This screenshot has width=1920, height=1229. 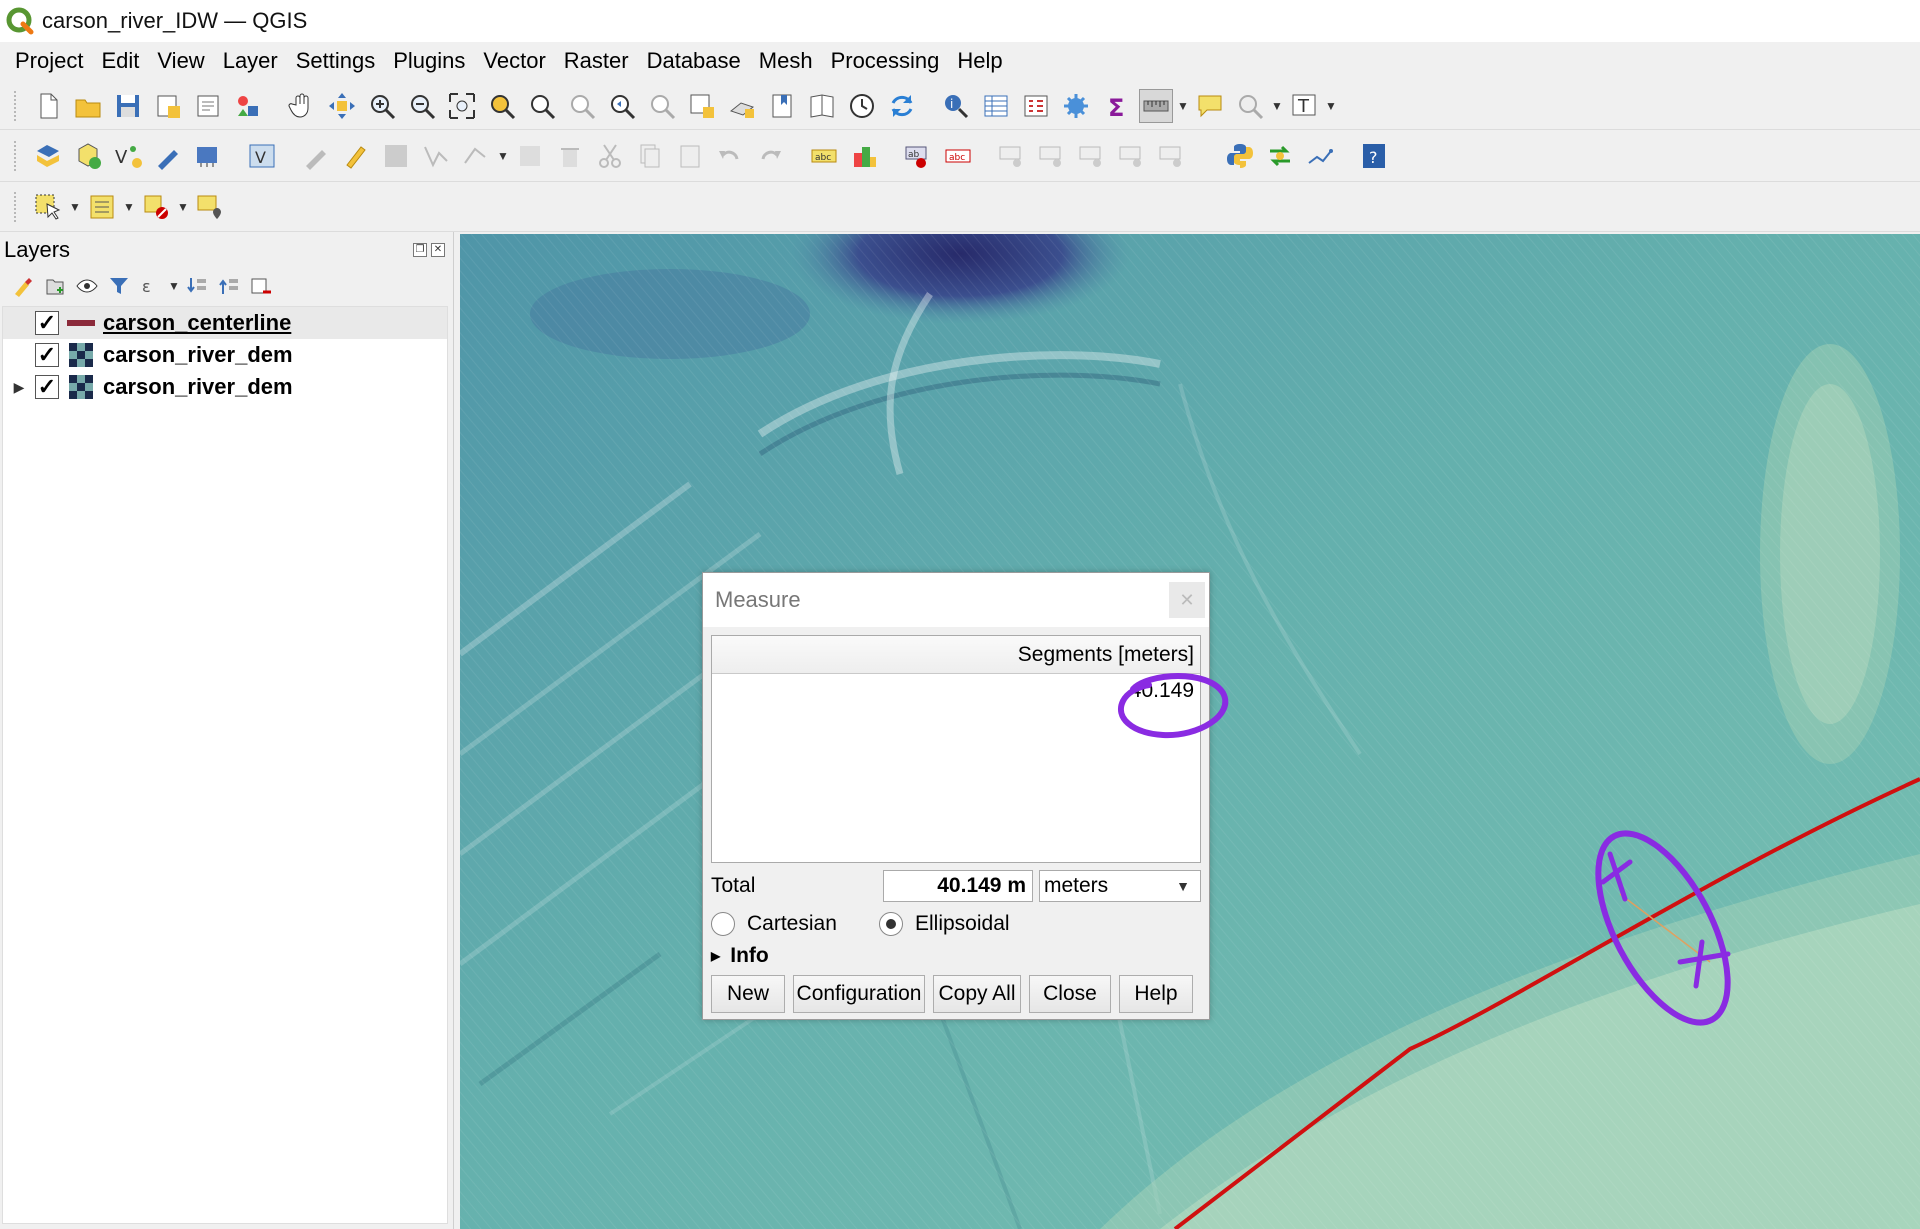 I want to click on cartesian-radio, so click(x=723, y=924).